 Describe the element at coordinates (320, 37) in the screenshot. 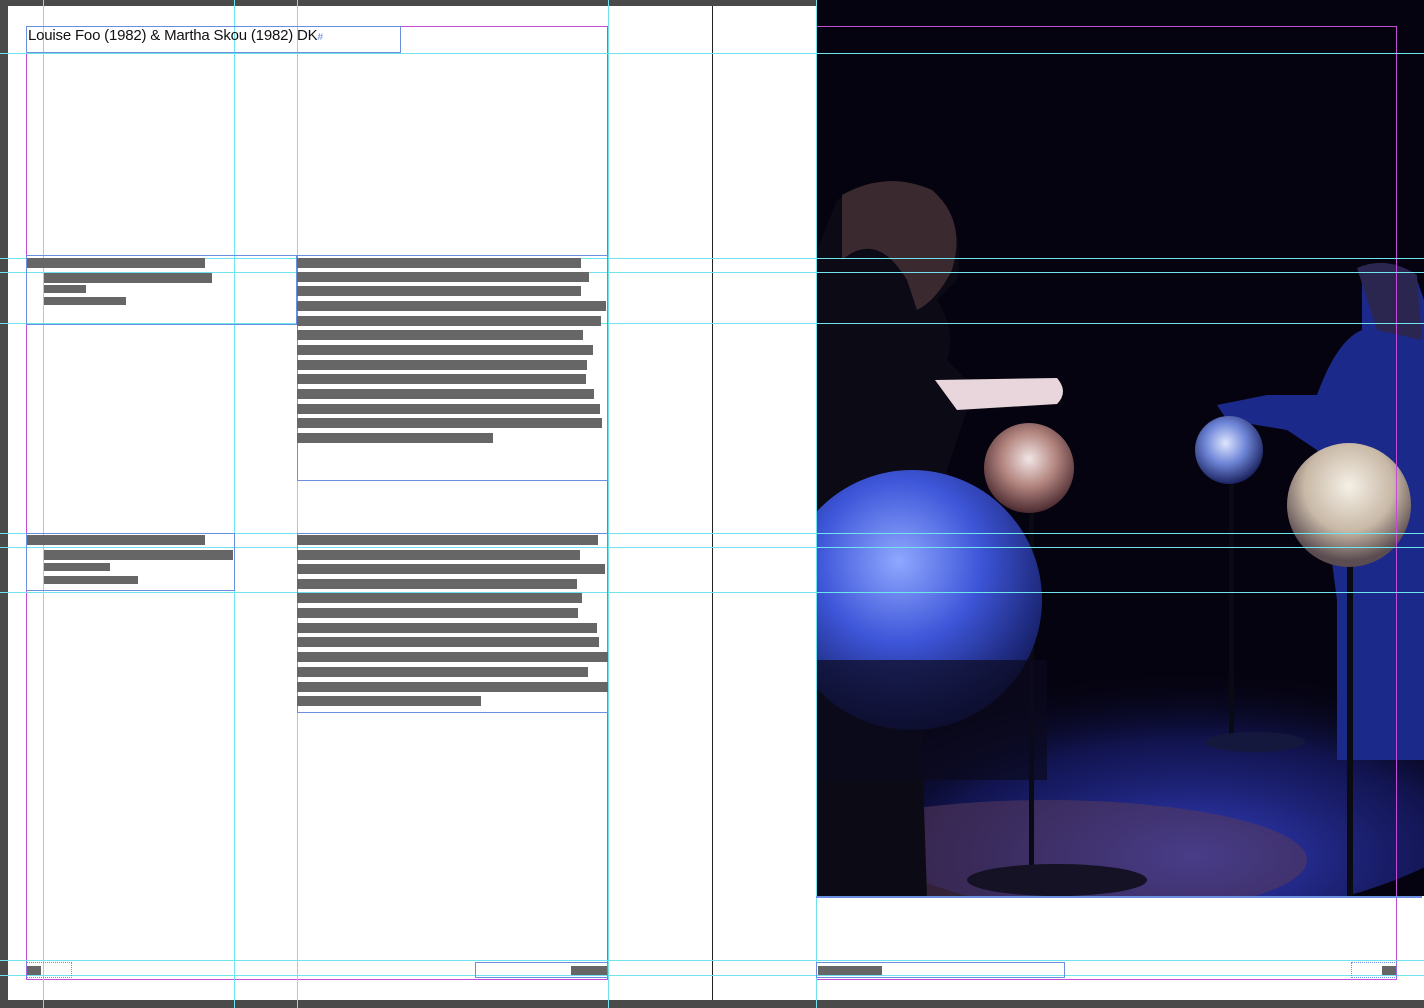

I see `heading-end-mark: #` at that location.